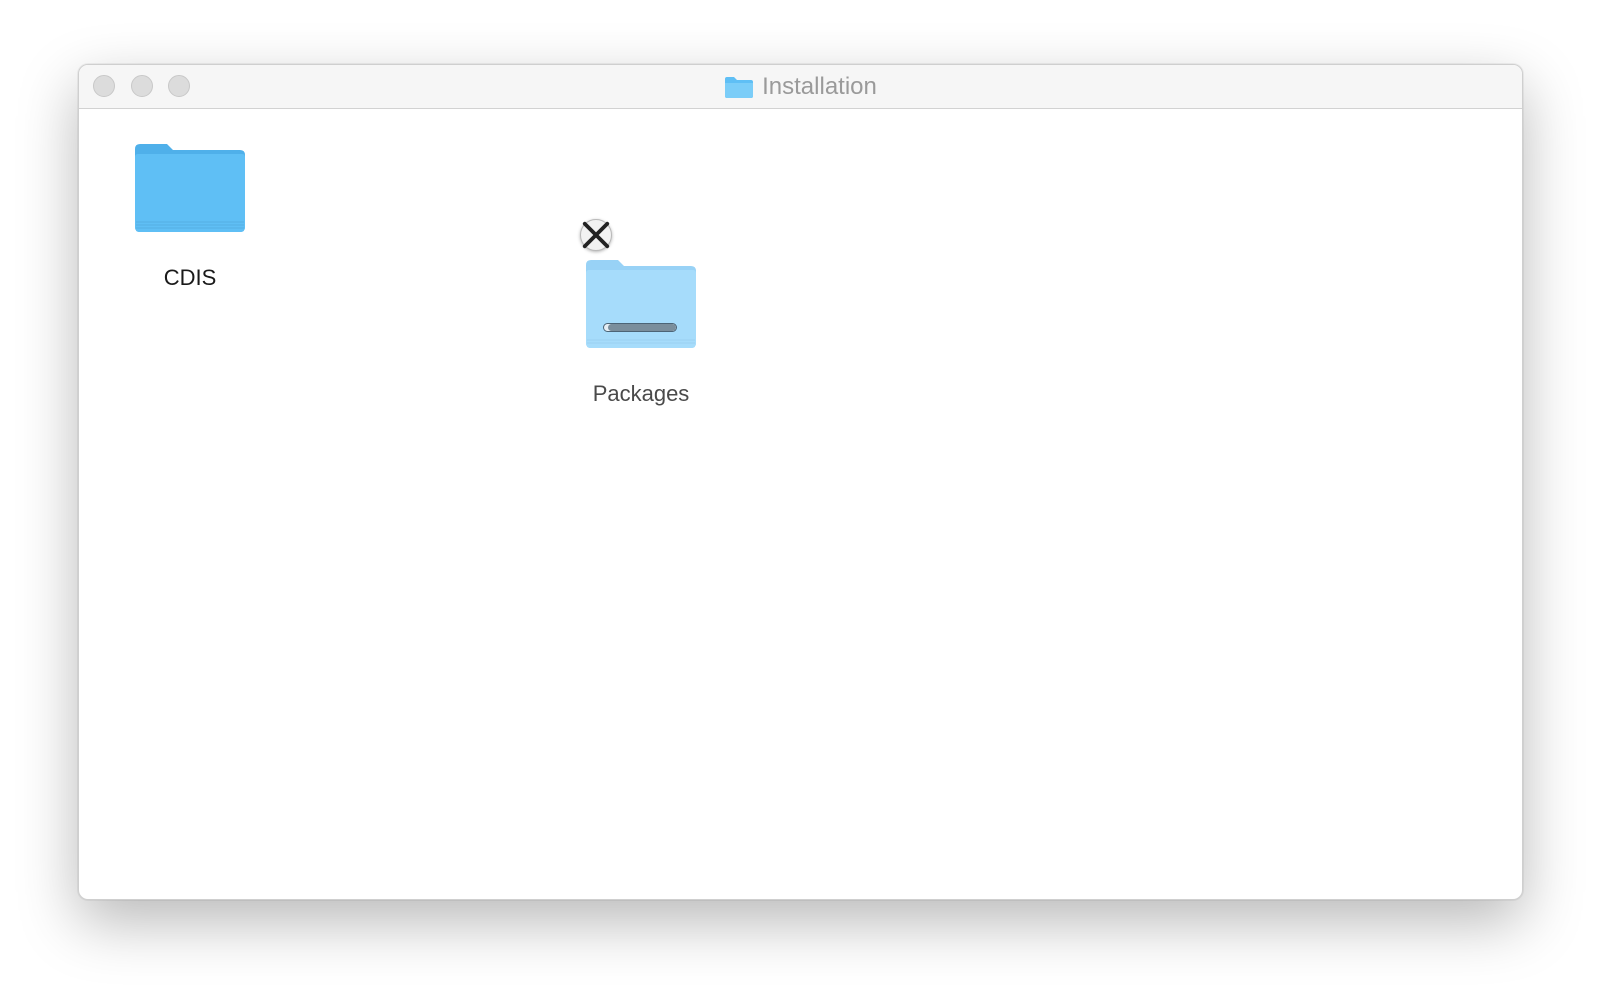 Image resolution: width=1600 pixels, height=994 pixels. What do you see at coordinates (190, 277) in the screenshot?
I see `folder-name-label: CDIS` at bounding box center [190, 277].